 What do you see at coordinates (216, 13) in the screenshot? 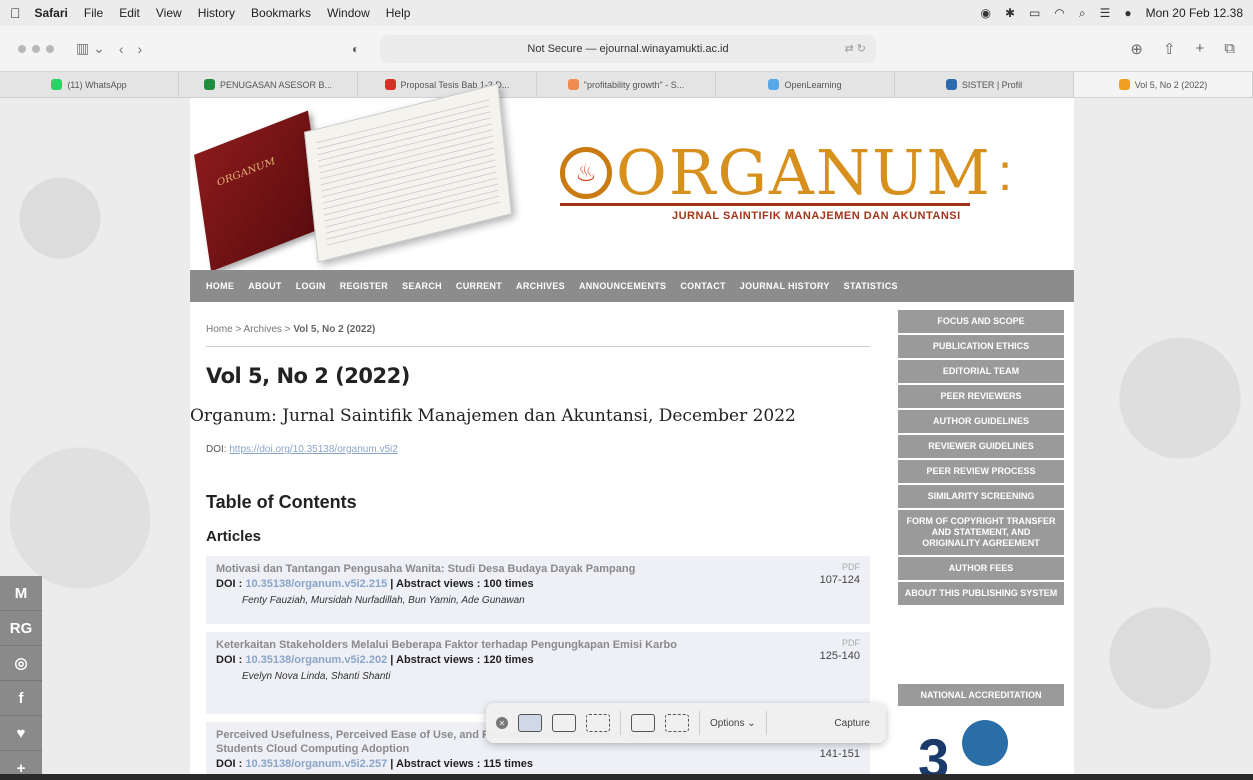
I see `menu-history: History` at bounding box center [216, 13].